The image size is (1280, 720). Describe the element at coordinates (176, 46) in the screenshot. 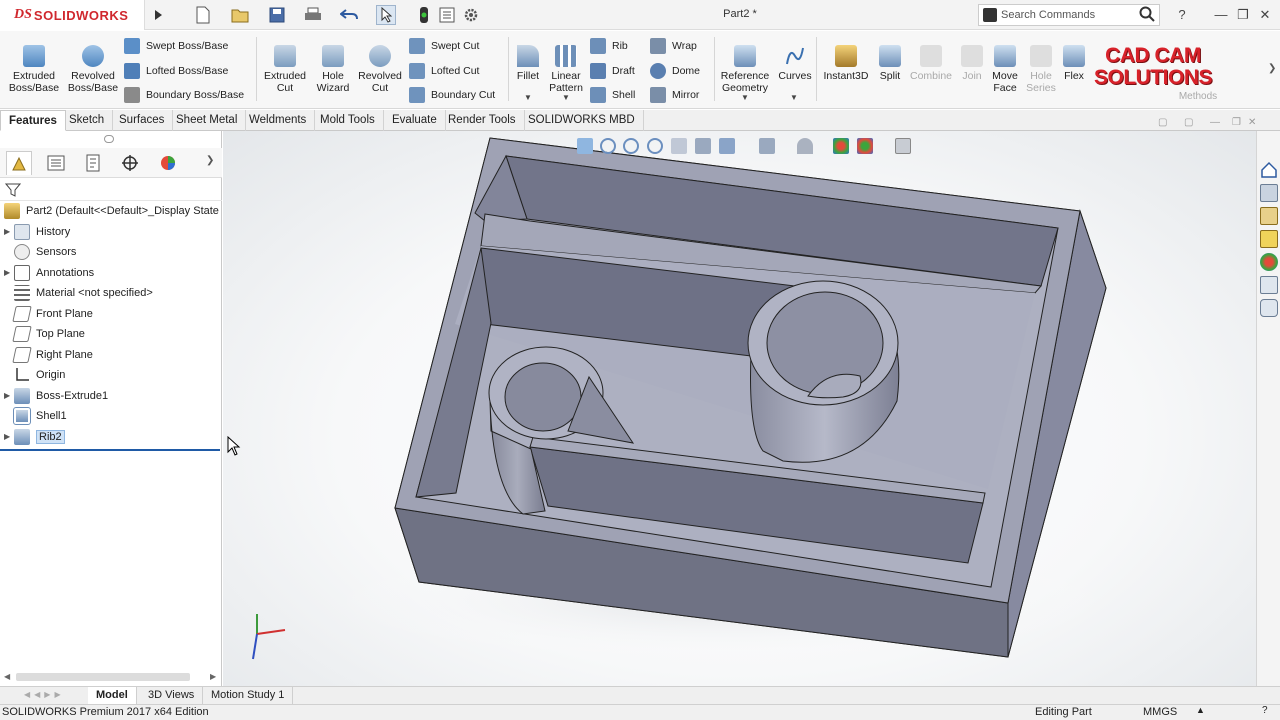

I see `swept-boss-button: Swept Boss/Base` at that location.